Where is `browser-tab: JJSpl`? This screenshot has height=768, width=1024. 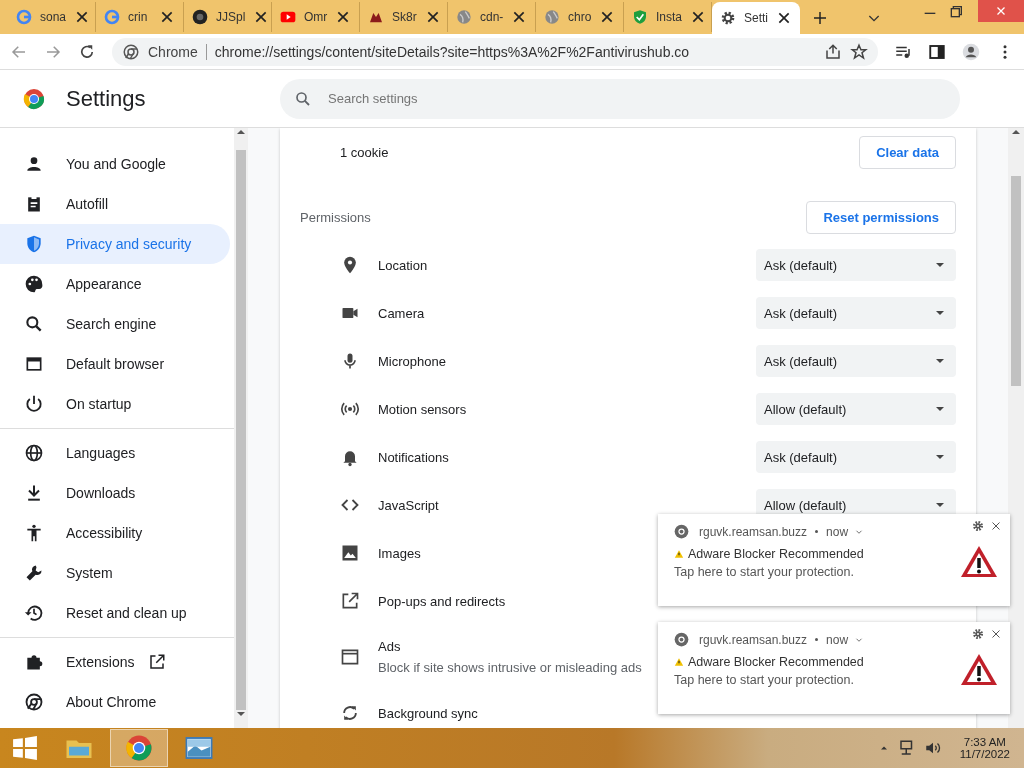
browser-tab: JJSpl is located at coordinates (228, 17).